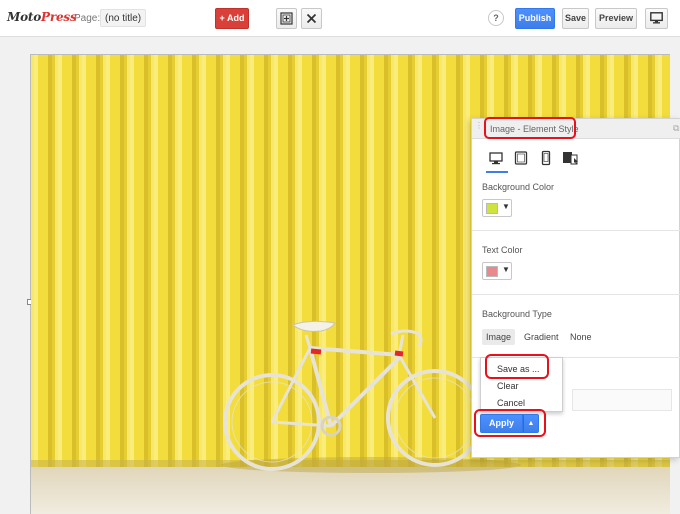 The height and width of the screenshot is (514, 680). Describe the element at coordinates (530, 128) in the screenshot. I see `panel-title-highlight` at that location.